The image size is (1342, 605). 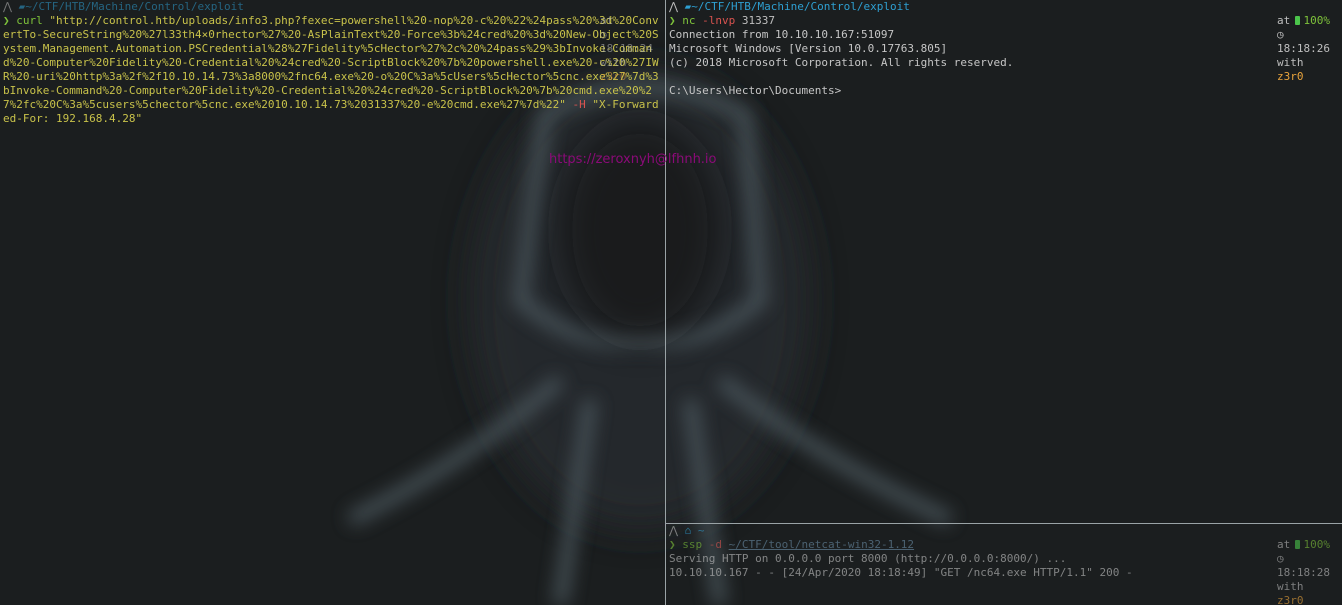 What do you see at coordinates (719, 20) in the screenshot?
I see `command-flag: -lnvp` at bounding box center [719, 20].